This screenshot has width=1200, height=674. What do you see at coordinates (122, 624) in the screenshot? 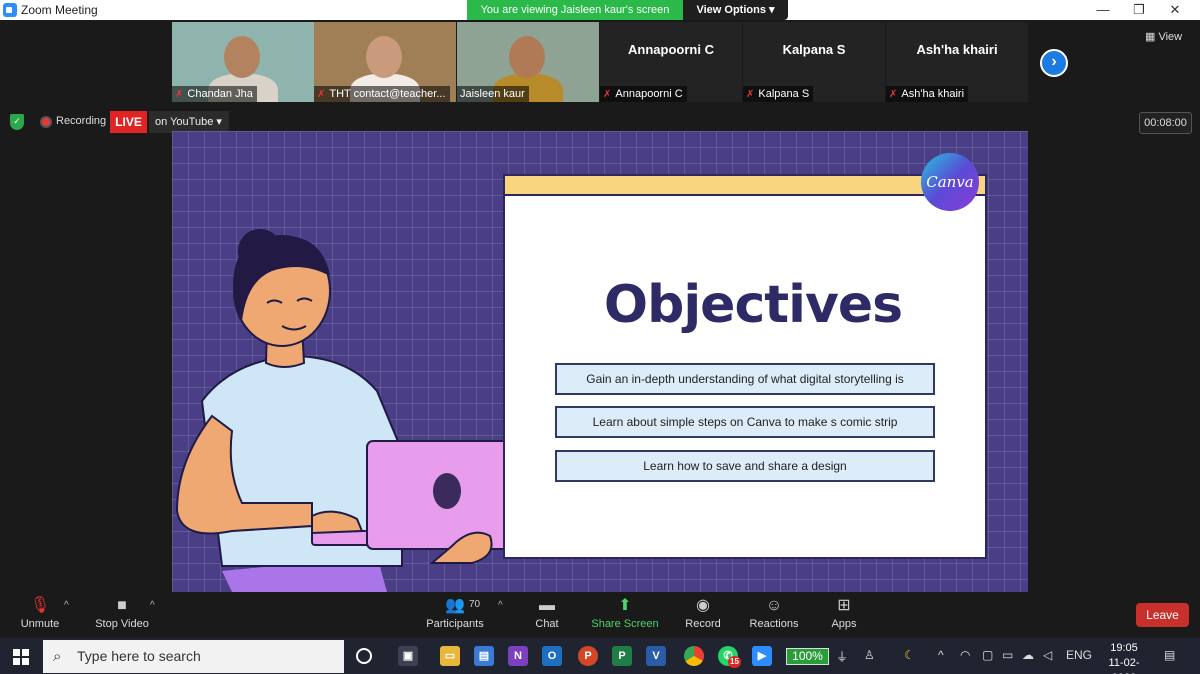
I see `stop-video-label: Stop Video` at bounding box center [122, 624].